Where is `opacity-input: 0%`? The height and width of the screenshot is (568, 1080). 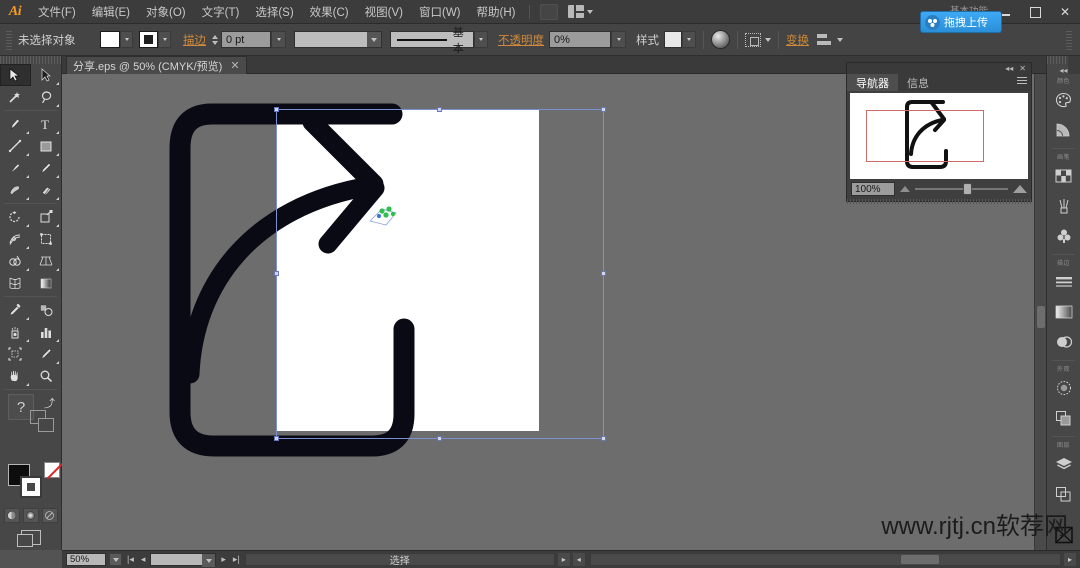
opacity-input: 0% is located at coordinates (580, 39).